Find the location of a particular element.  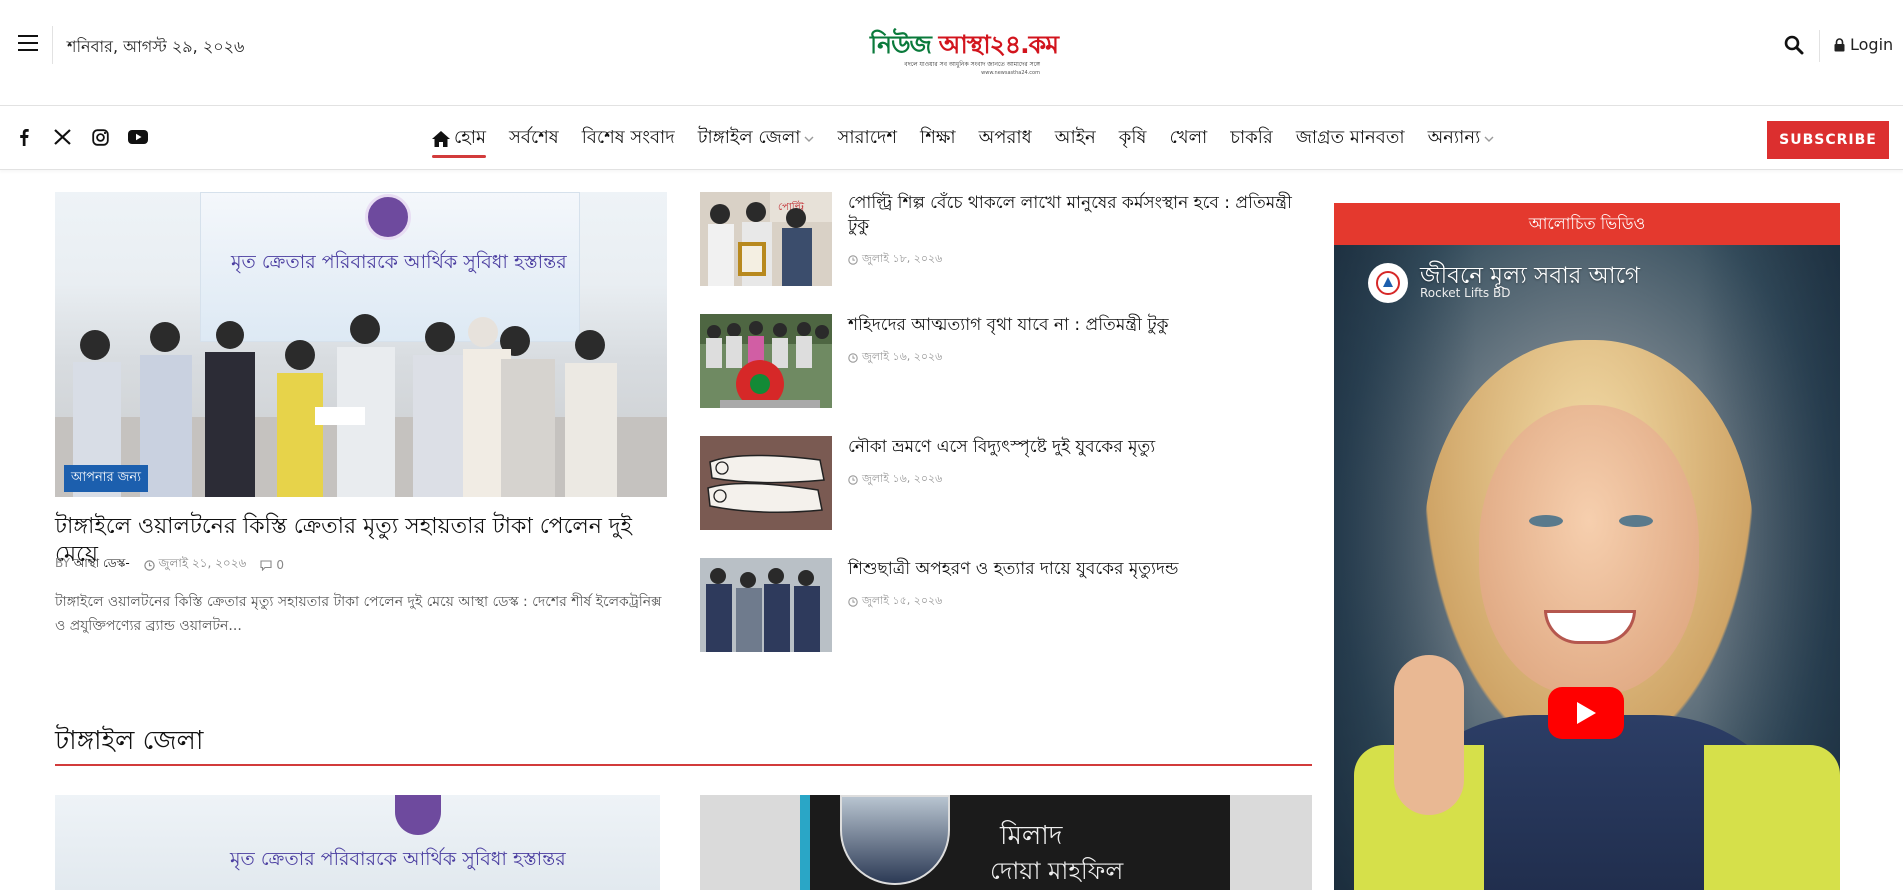

subscribe-button: SUBSCRIBE is located at coordinates (1828, 140).